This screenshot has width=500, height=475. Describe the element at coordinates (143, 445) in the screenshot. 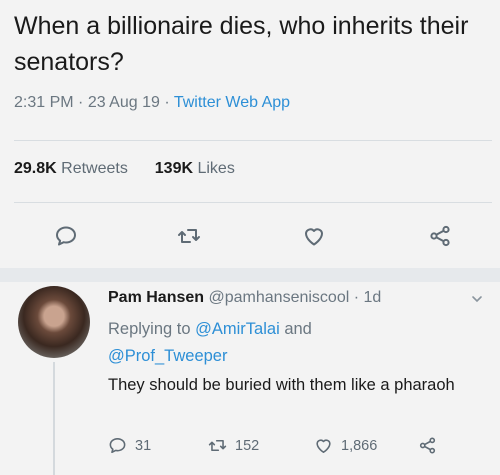

I see `reply-count: 31` at that location.